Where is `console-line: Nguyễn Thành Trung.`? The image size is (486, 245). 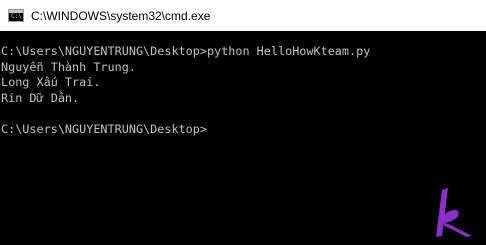
console-line: Nguyễn Thành Trung. is located at coordinates (68, 66).